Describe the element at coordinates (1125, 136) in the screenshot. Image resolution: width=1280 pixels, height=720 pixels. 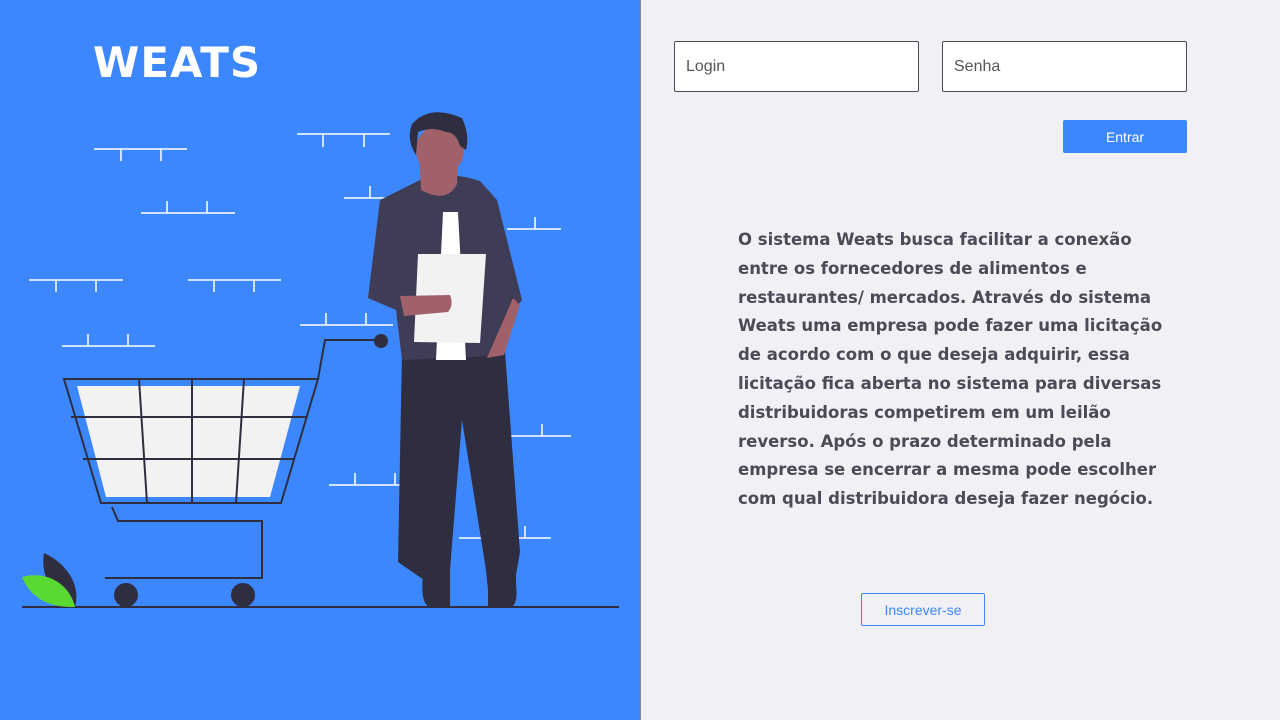
I see `login-button: Entrar` at that location.